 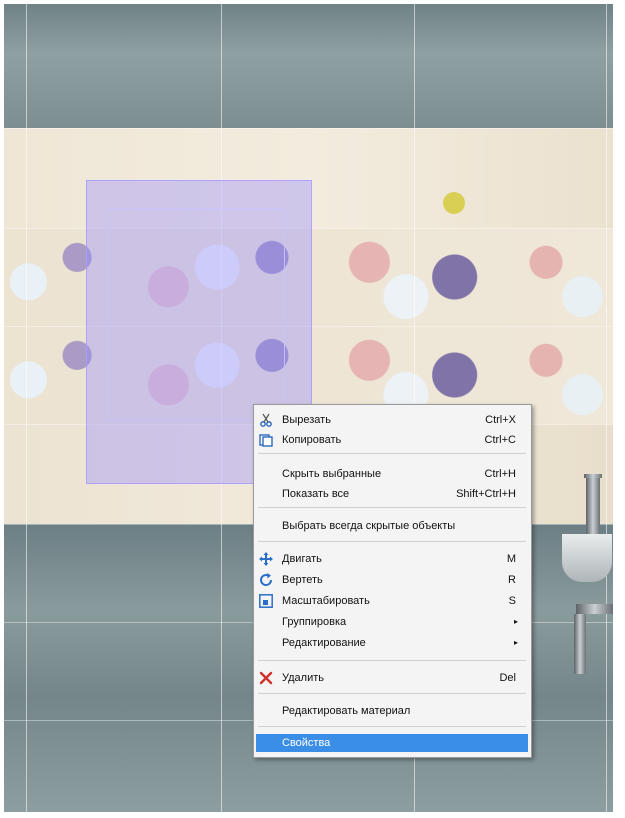 I want to click on menu-item-shortcut: R, so click(x=512, y=580).